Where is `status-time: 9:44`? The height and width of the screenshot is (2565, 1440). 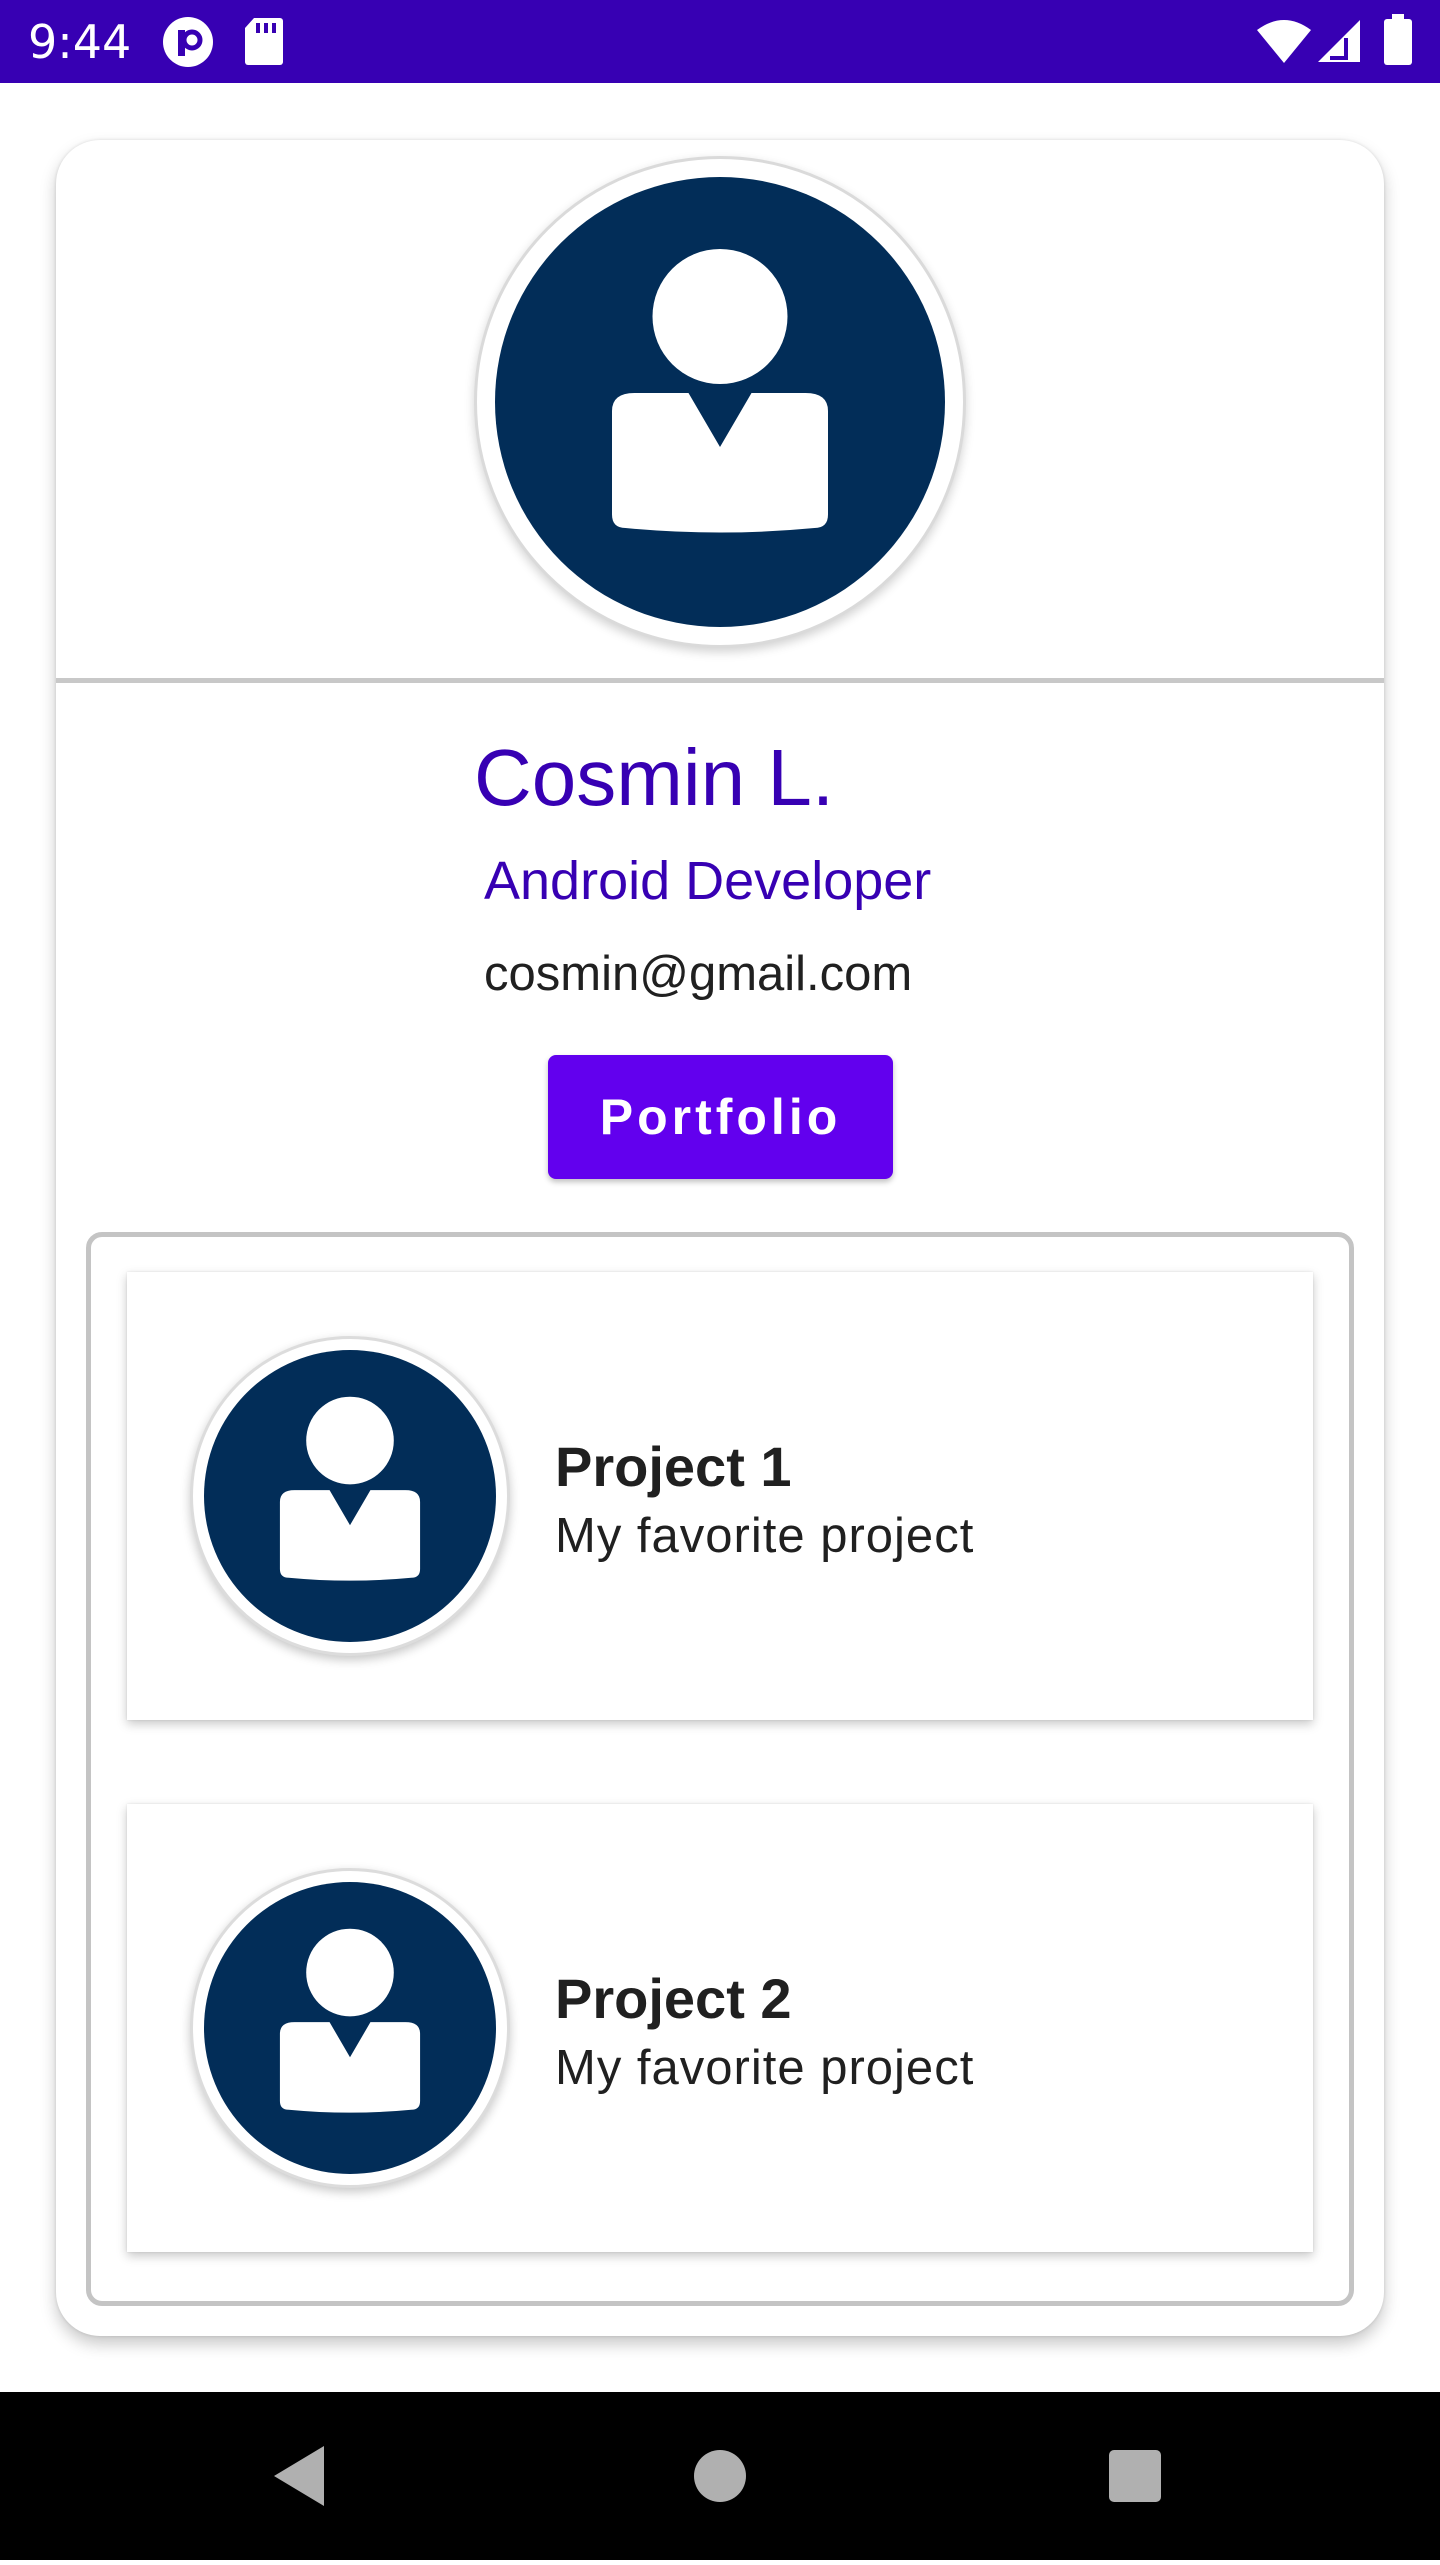 status-time: 9:44 is located at coordinates (80, 42).